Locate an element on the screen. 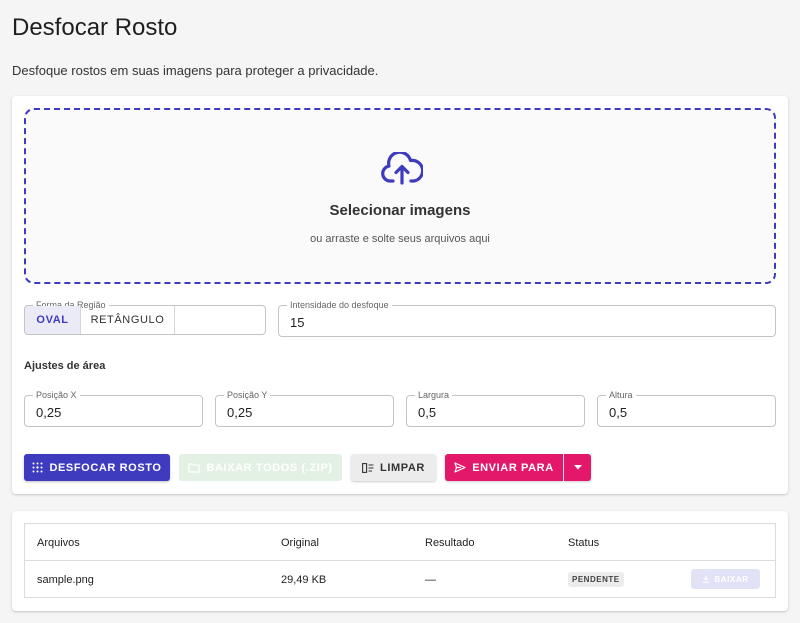 The width and height of the screenshot is (800, 623). page-title: Desfocar Rosto is located at coordinates (95, 27).